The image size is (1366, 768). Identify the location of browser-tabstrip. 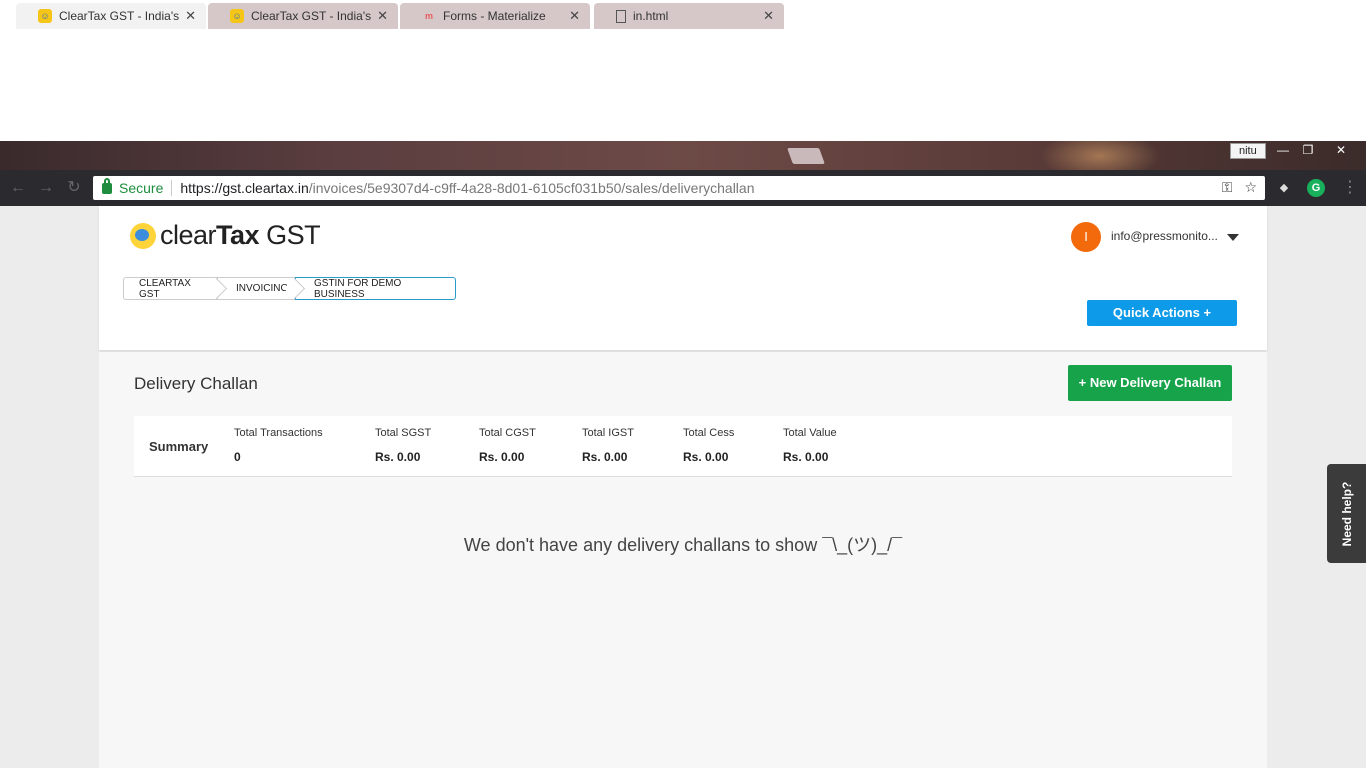
(683, 155).